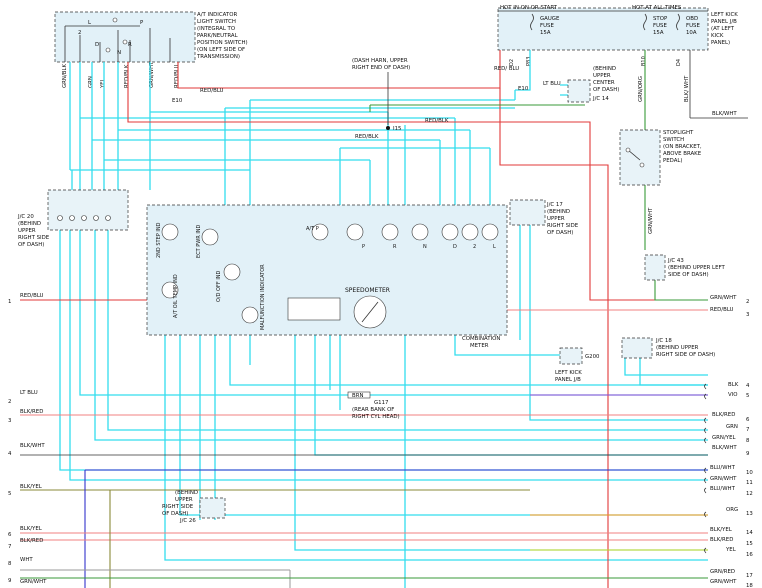 This screenshot has height=588, width=762. I want to click on svg-text: 11, so click(749, 483).